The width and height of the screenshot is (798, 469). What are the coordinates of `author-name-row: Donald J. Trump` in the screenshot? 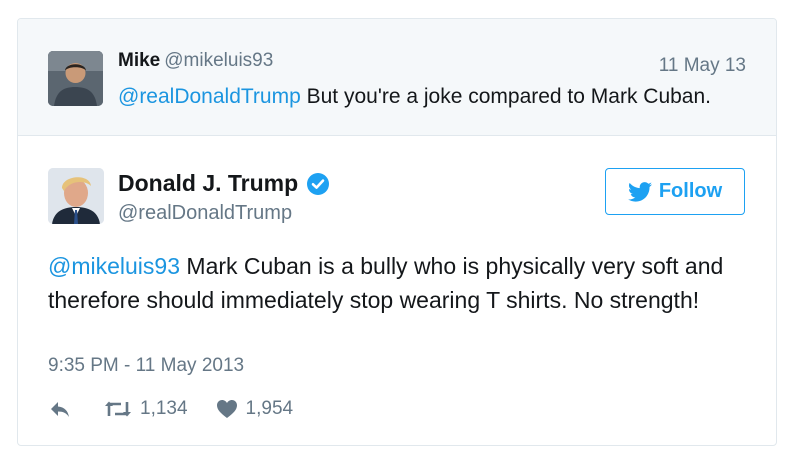 It's located at (224, 183).